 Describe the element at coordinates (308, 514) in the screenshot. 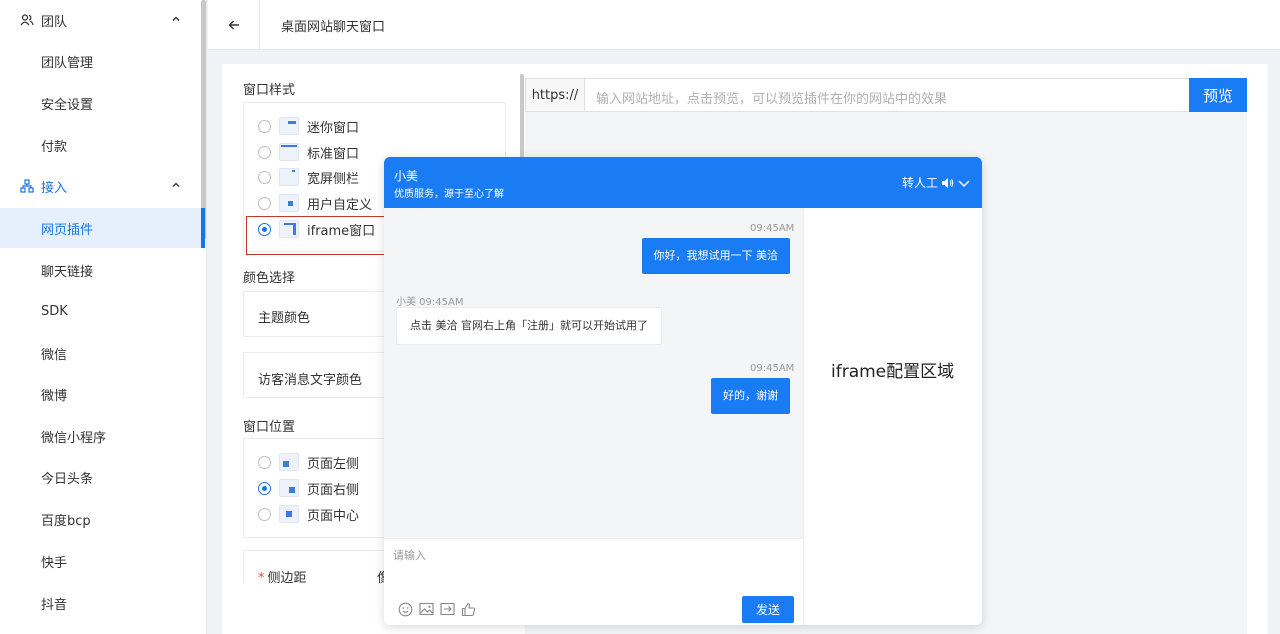

I see `position-option-center: 页面中心` at that location.